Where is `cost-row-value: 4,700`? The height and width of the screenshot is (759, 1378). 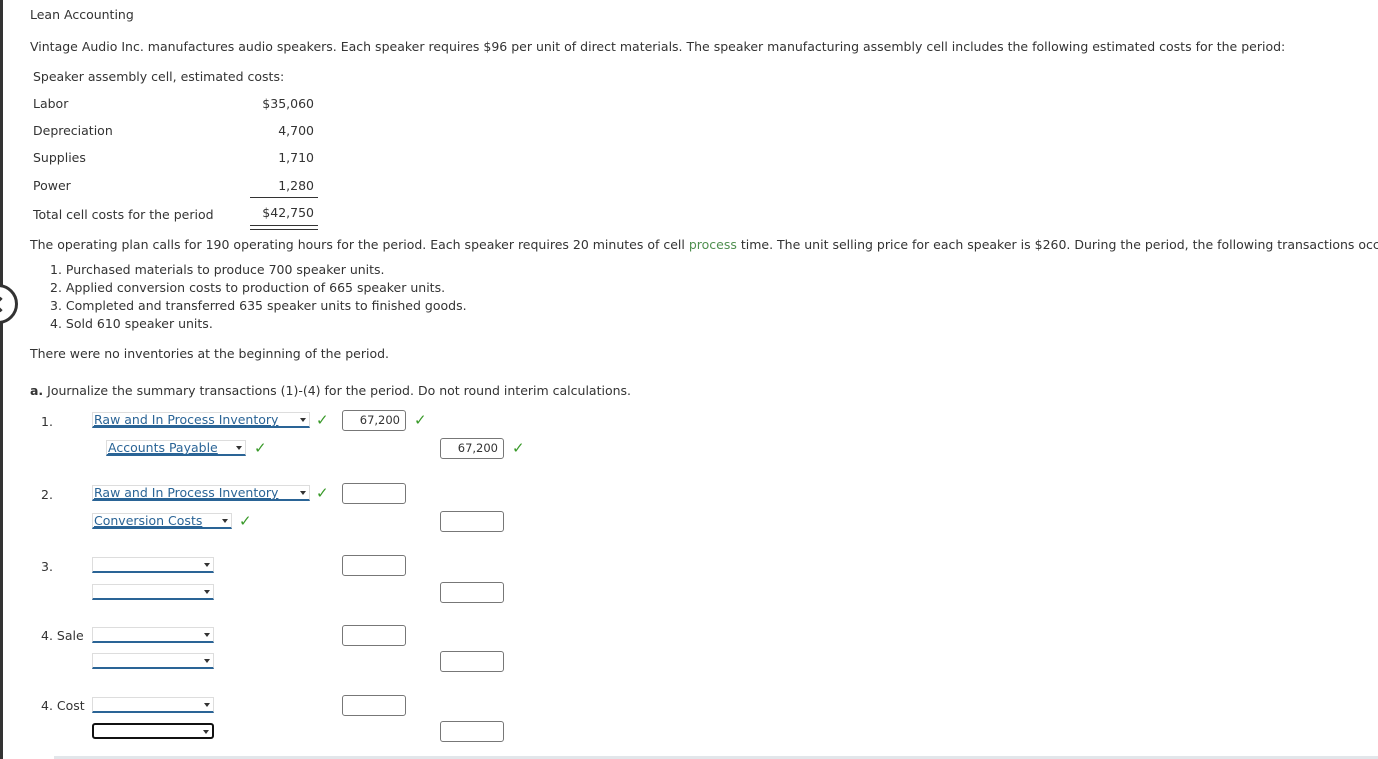
cost-row-value: 4,700 is located at coordinates (296, 130).